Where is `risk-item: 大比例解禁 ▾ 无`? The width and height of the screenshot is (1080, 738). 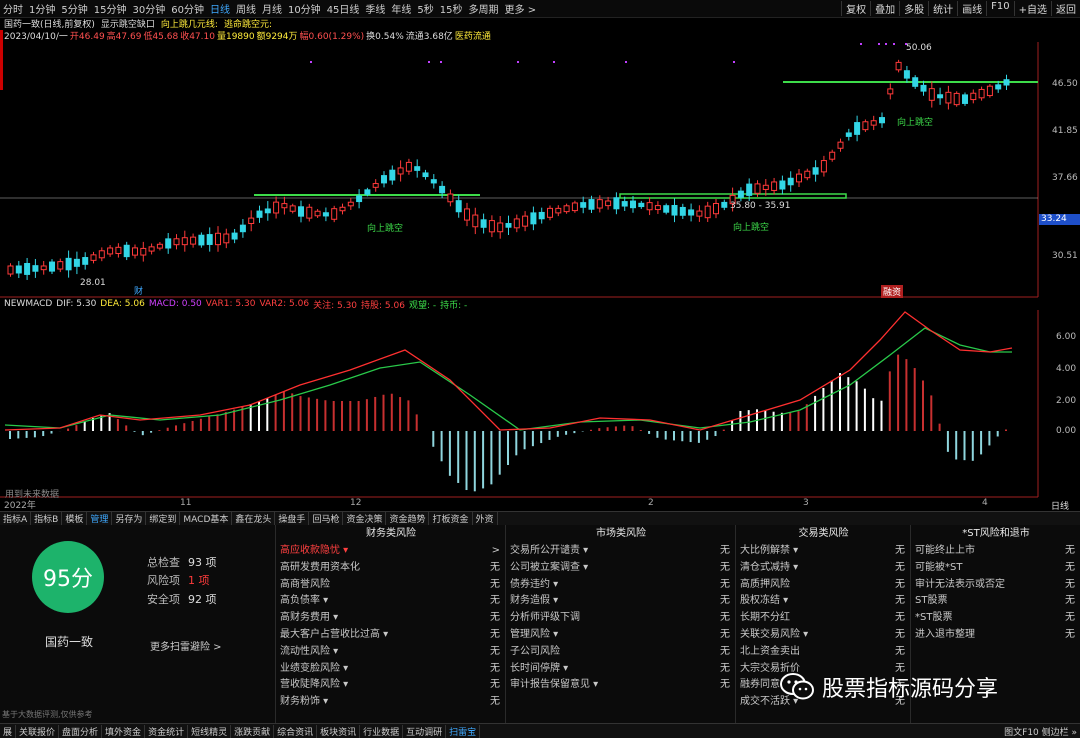 risk-item: 大比例解禁 ▾ 无 is located at coordinates (823, 551).